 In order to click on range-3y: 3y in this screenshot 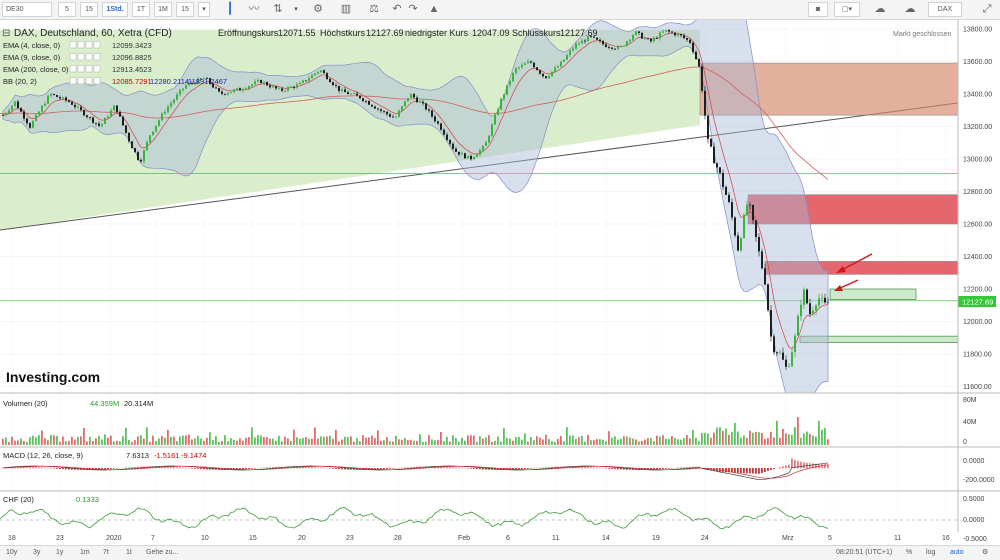, I will do `click(36, 553)`.